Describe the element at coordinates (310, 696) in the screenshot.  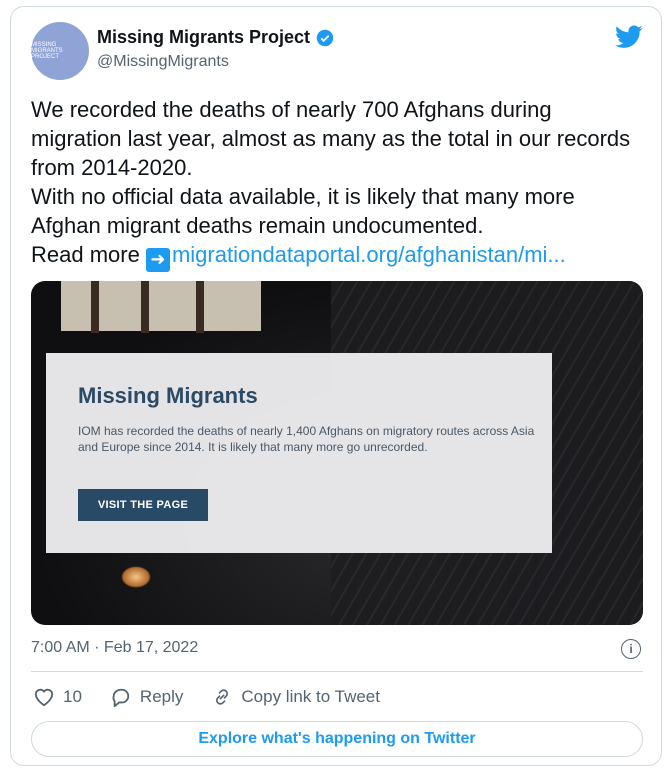
I see `copy-link-label: Copy link to Tweet` at that location.